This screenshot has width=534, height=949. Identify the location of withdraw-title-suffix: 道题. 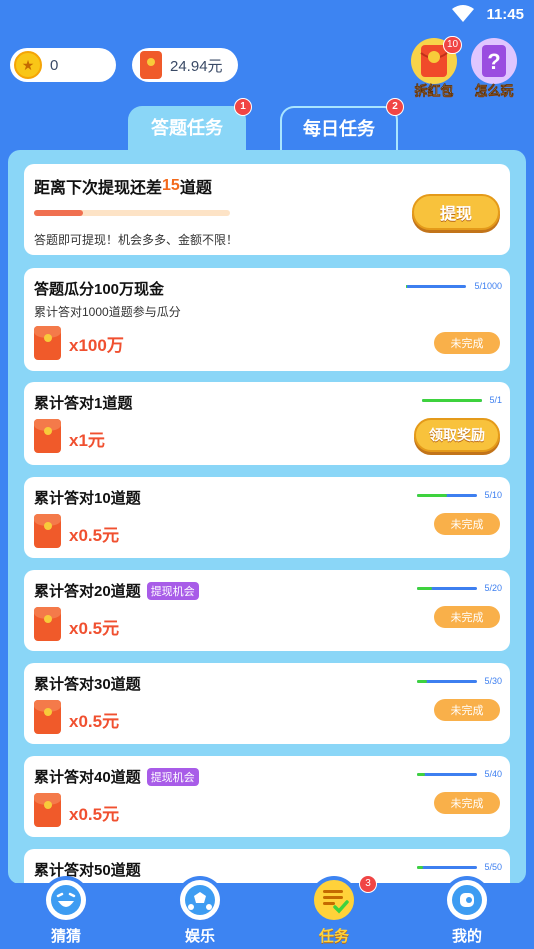
(195, 188).